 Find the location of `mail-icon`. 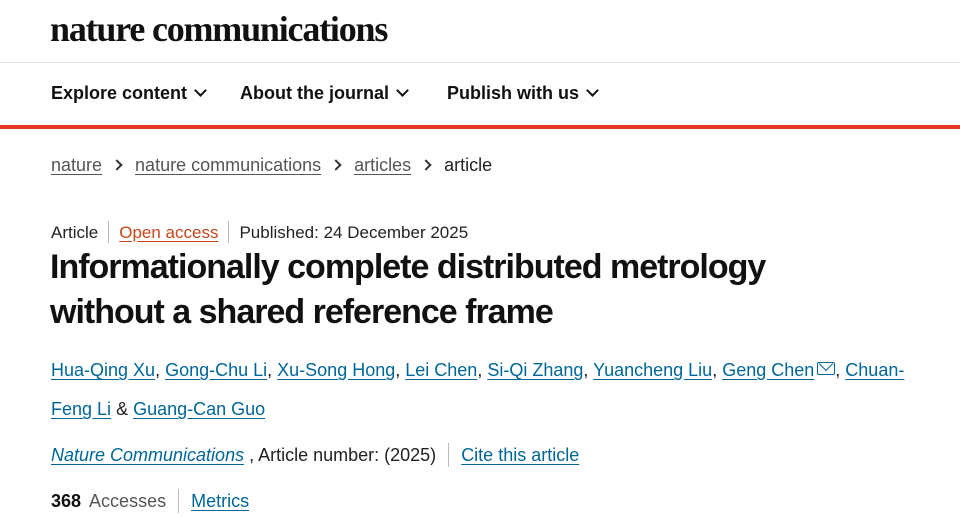

mail-icon is located at coordinates (826, 368).